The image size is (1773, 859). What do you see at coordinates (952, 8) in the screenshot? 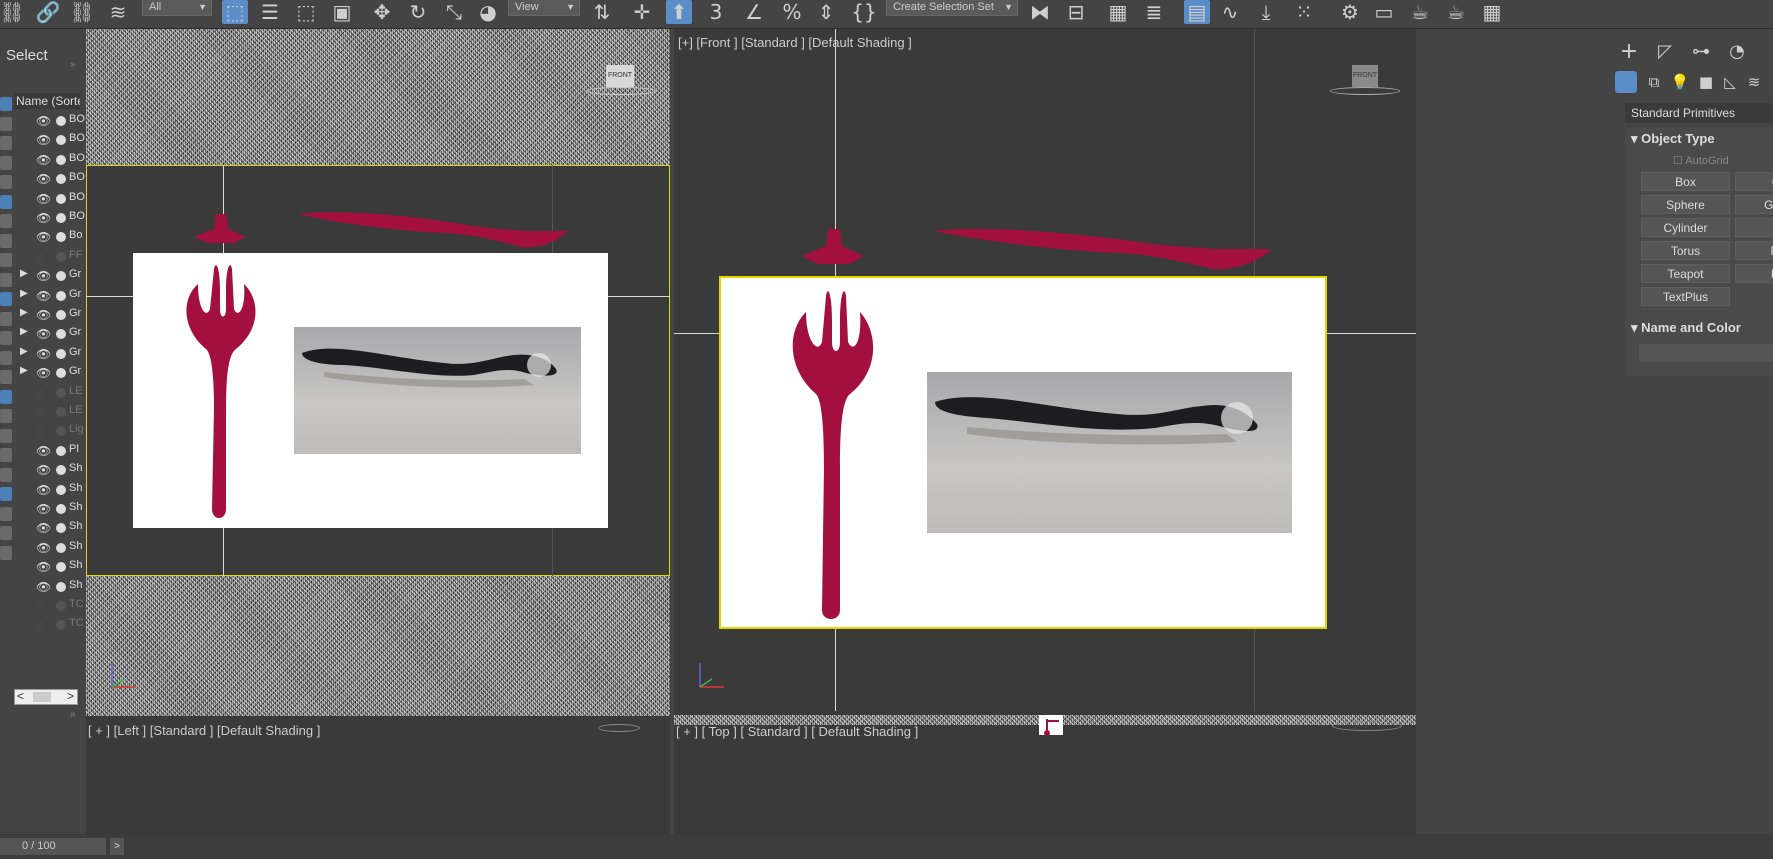
I see `named-selection-set-dropdown: Create Selection Set ▼` at bounding box center [952, 8].